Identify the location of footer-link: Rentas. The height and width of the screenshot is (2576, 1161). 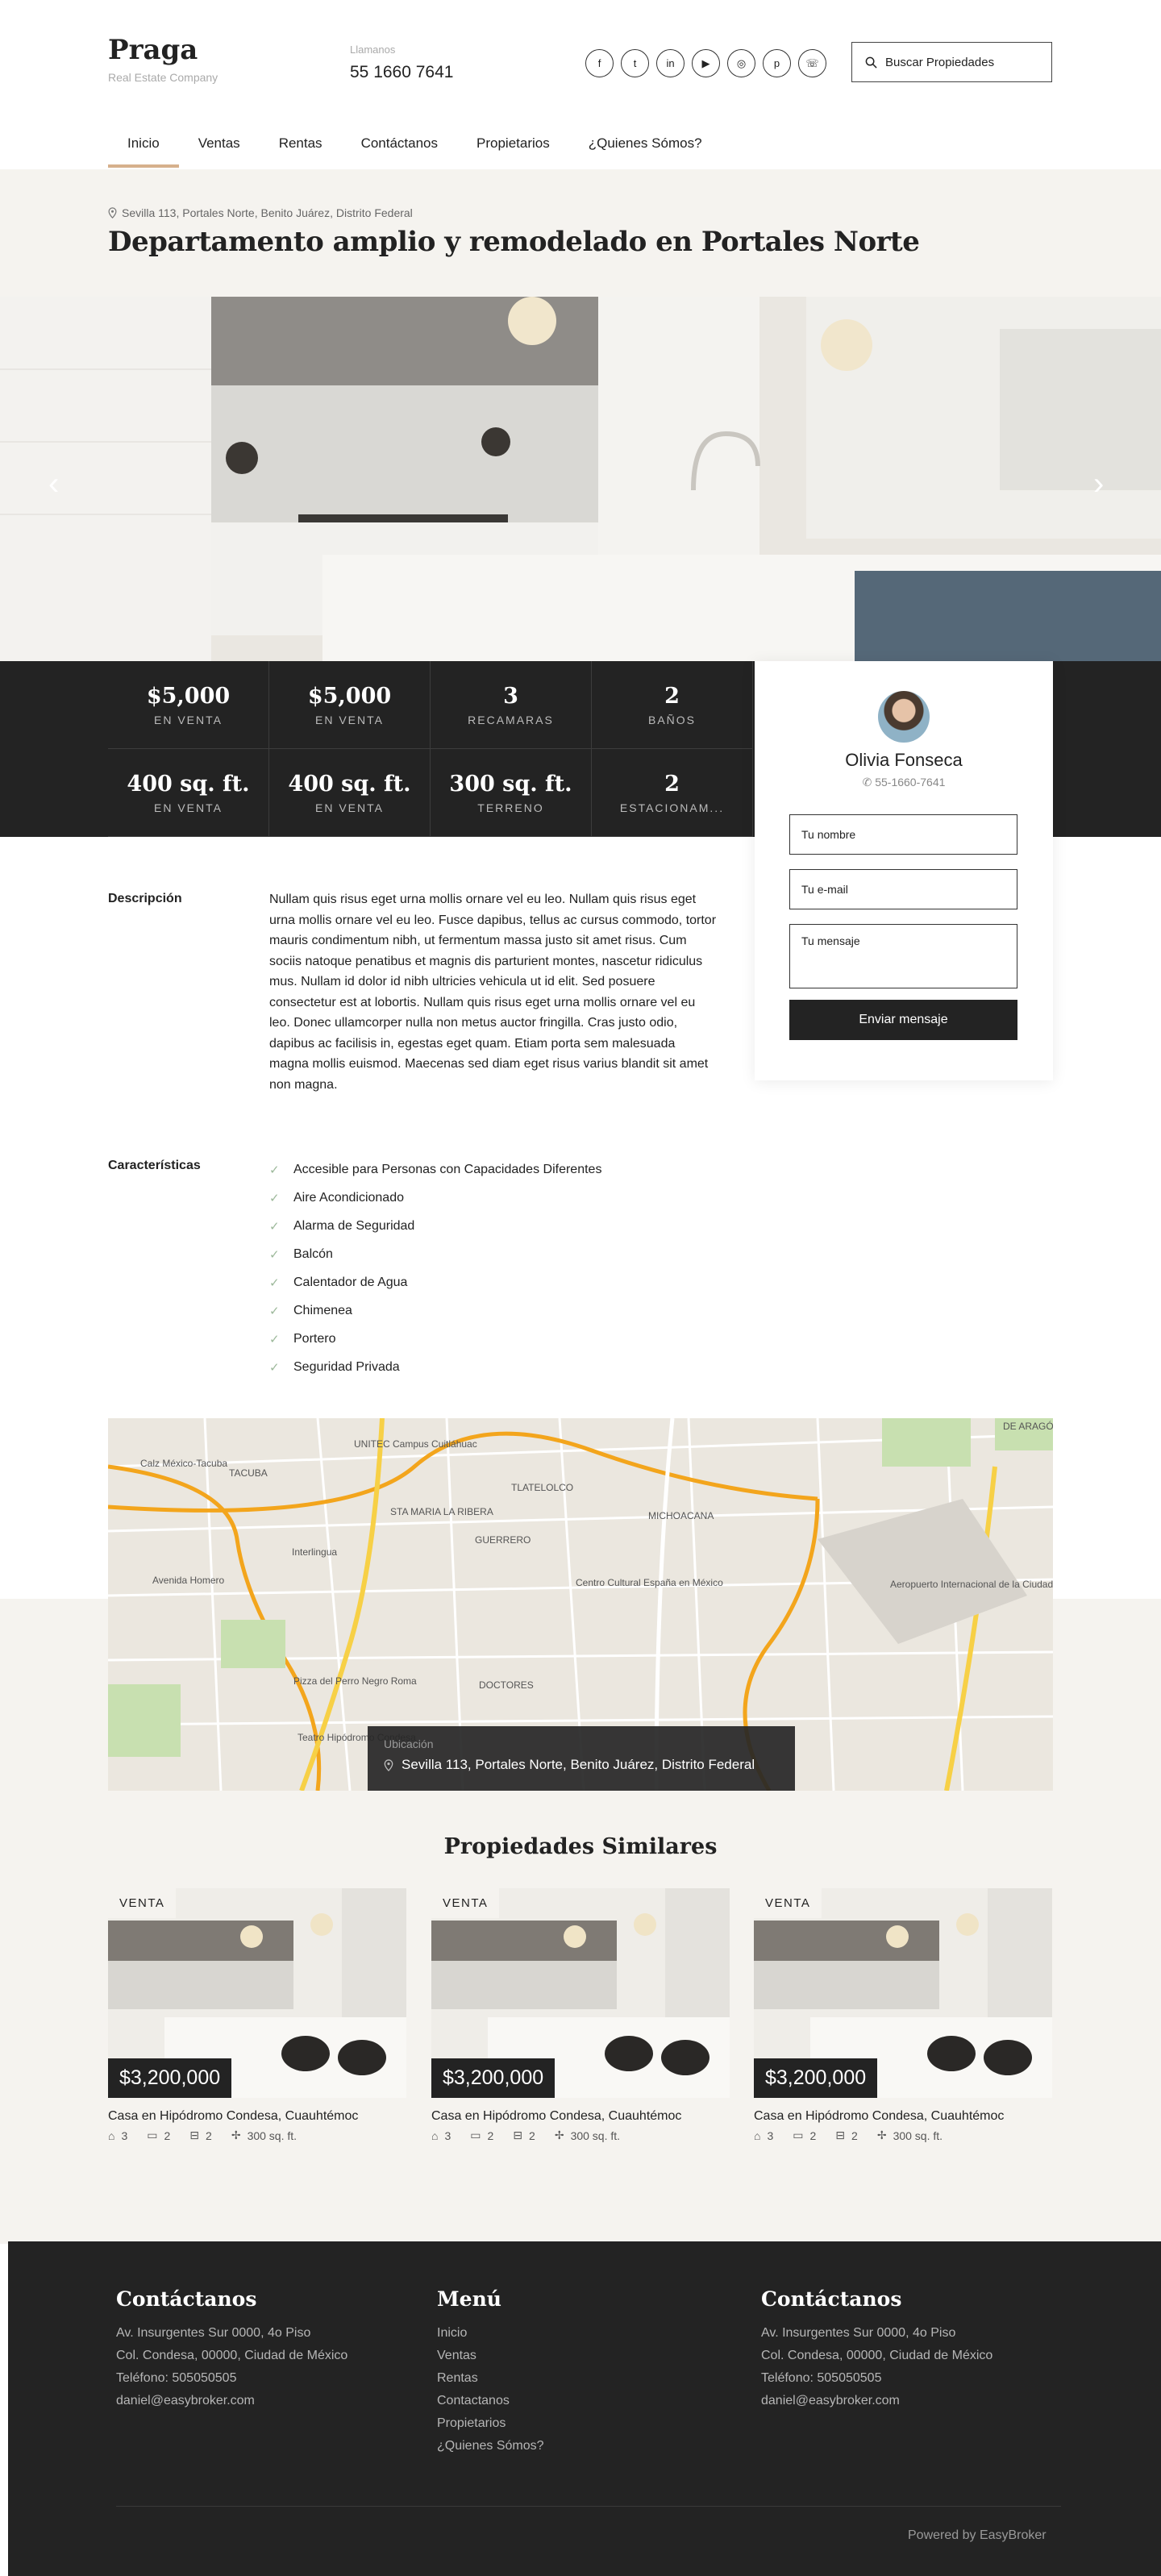
(491, 2378).